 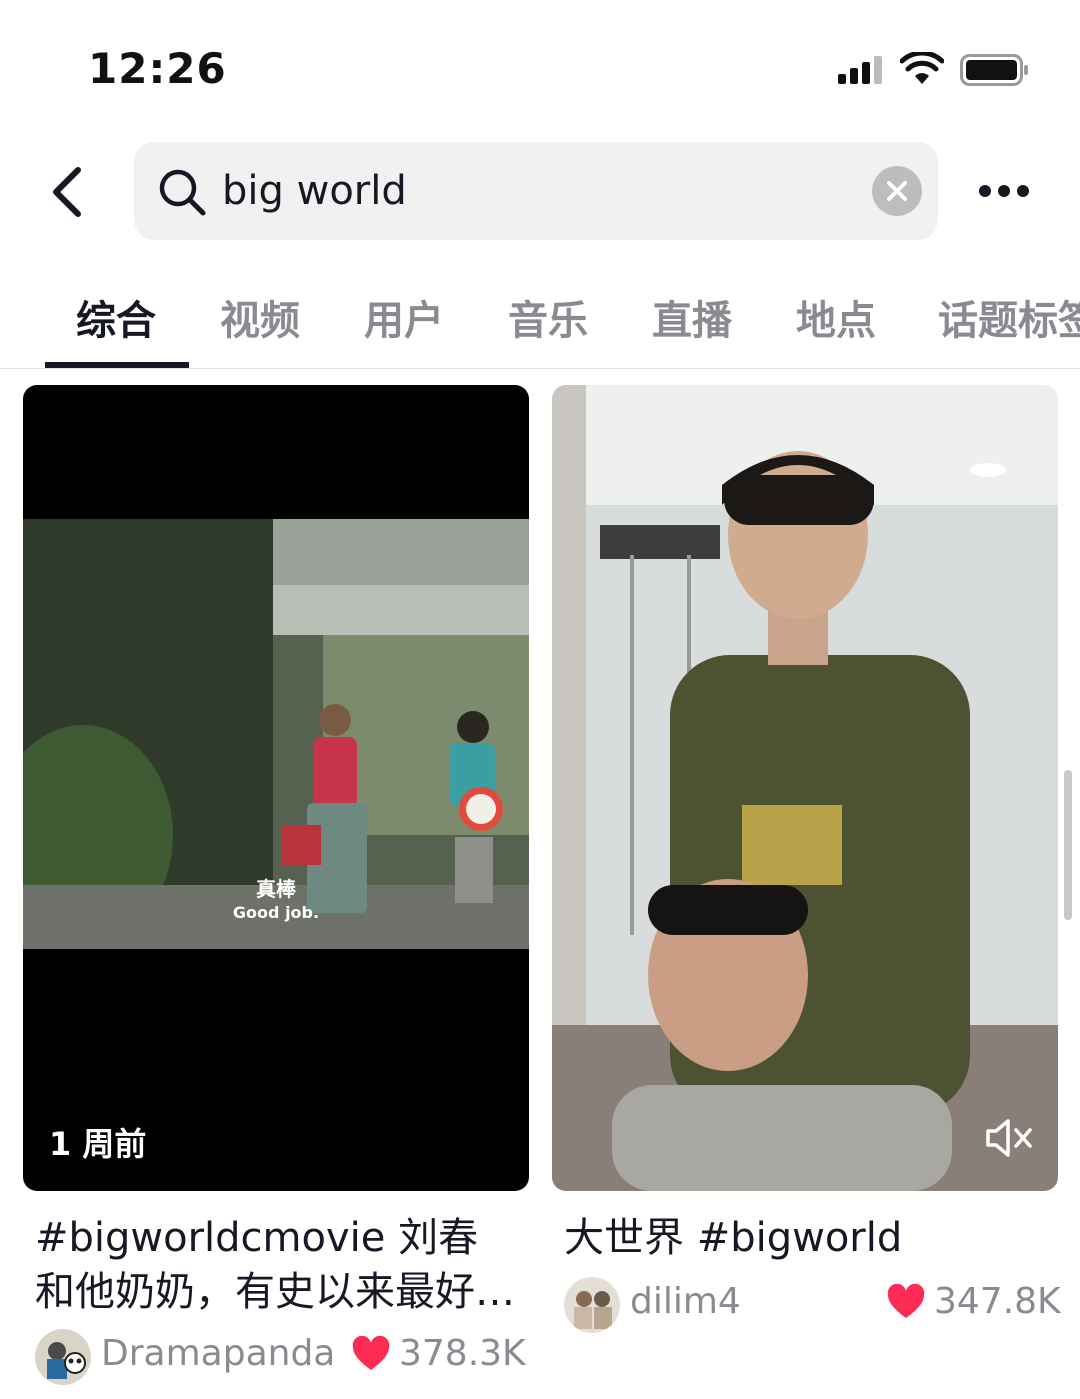 I want to click on author-row: Dramapanda 378.3K, so click(x=280, y=1358).